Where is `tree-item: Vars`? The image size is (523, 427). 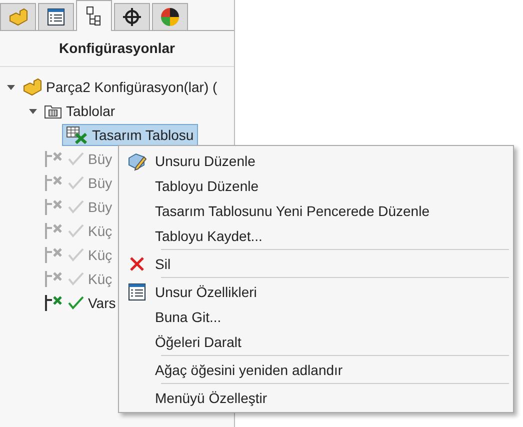 tree-item: Vars is located at coordinates (80, 303).